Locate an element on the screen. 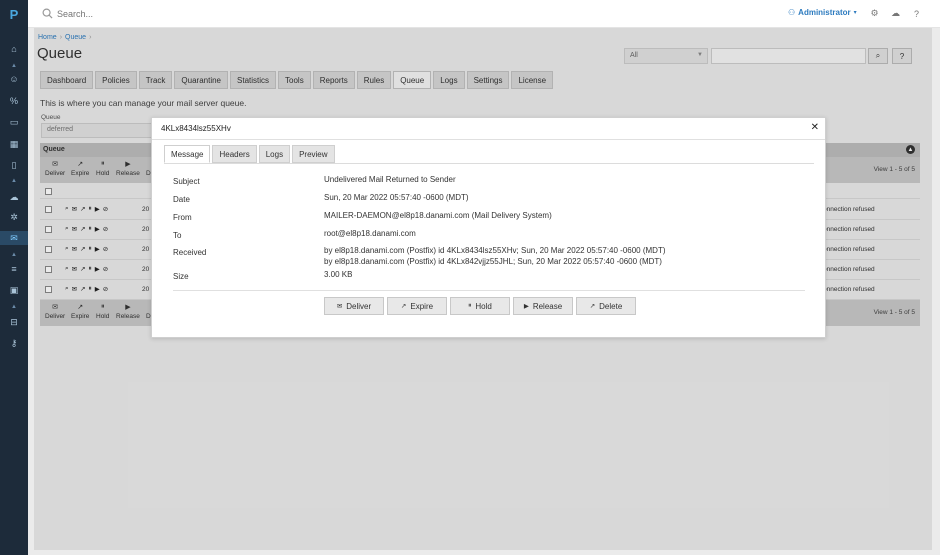 This screenshot has width=940, height=555. book-icon: ▯ is located at coordinates (14, 165).